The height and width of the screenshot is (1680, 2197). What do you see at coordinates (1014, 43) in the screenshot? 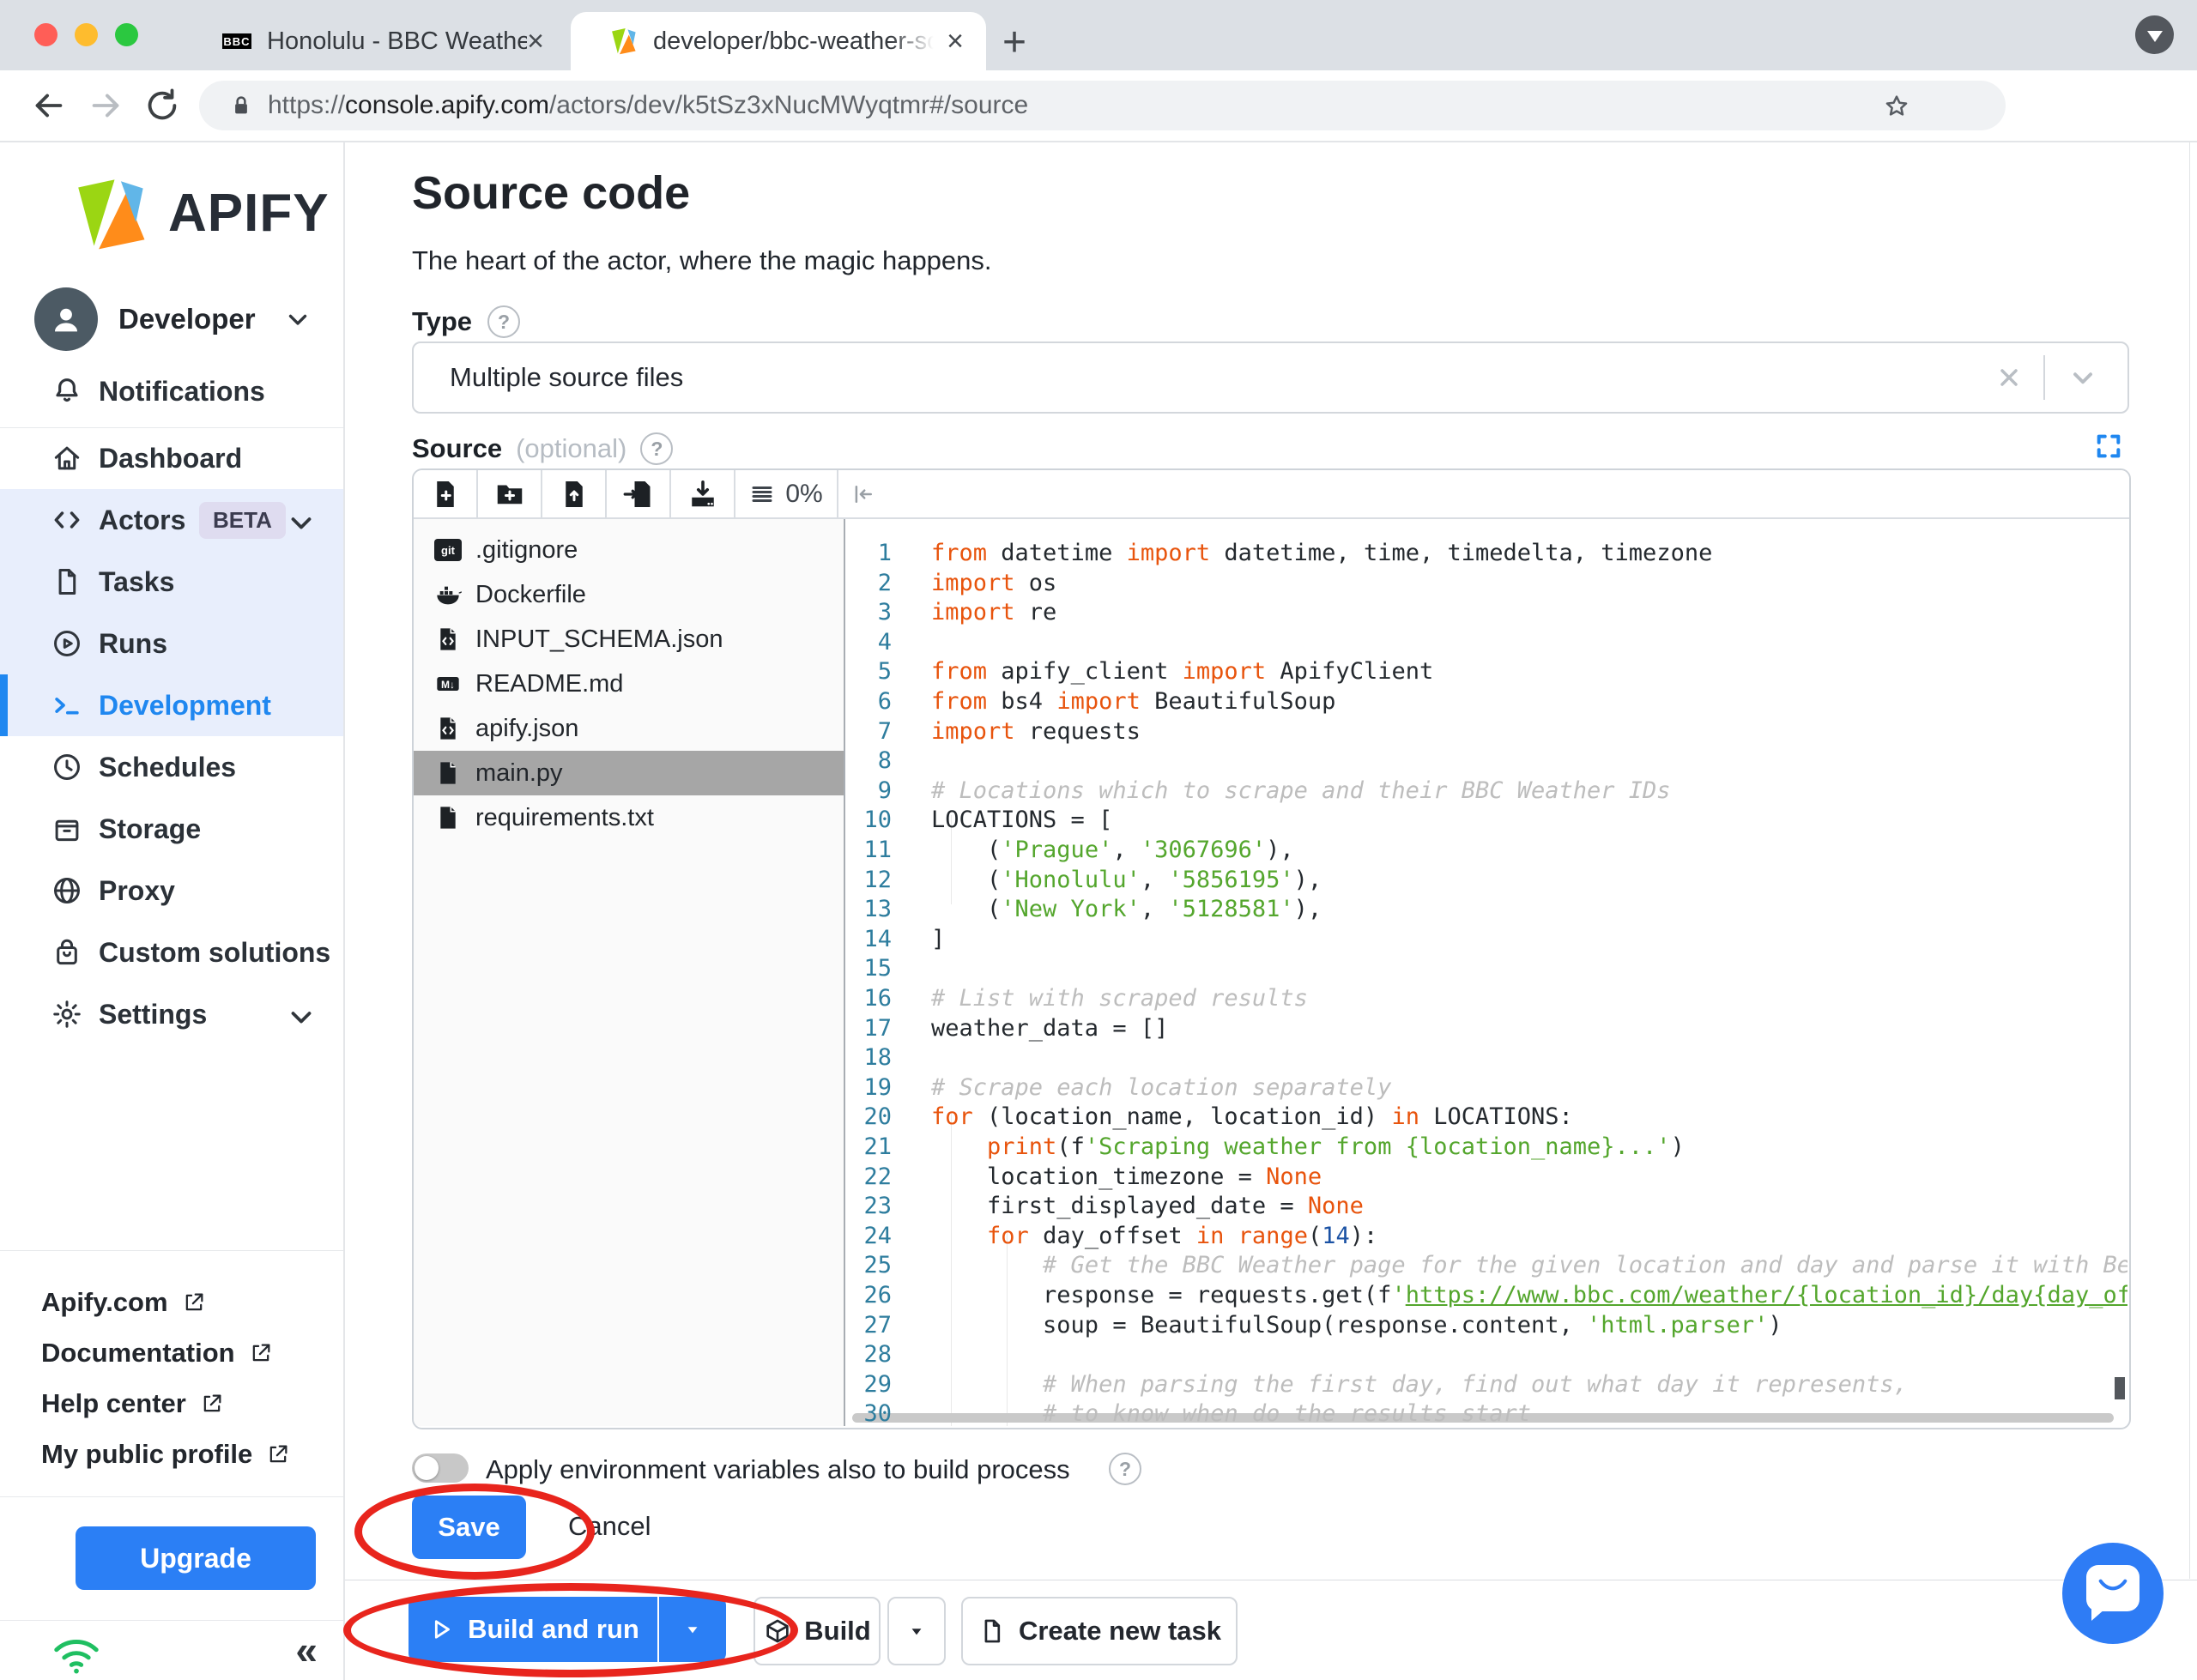
I see `new-tab-button: +` at bounding box center [1014, 43].